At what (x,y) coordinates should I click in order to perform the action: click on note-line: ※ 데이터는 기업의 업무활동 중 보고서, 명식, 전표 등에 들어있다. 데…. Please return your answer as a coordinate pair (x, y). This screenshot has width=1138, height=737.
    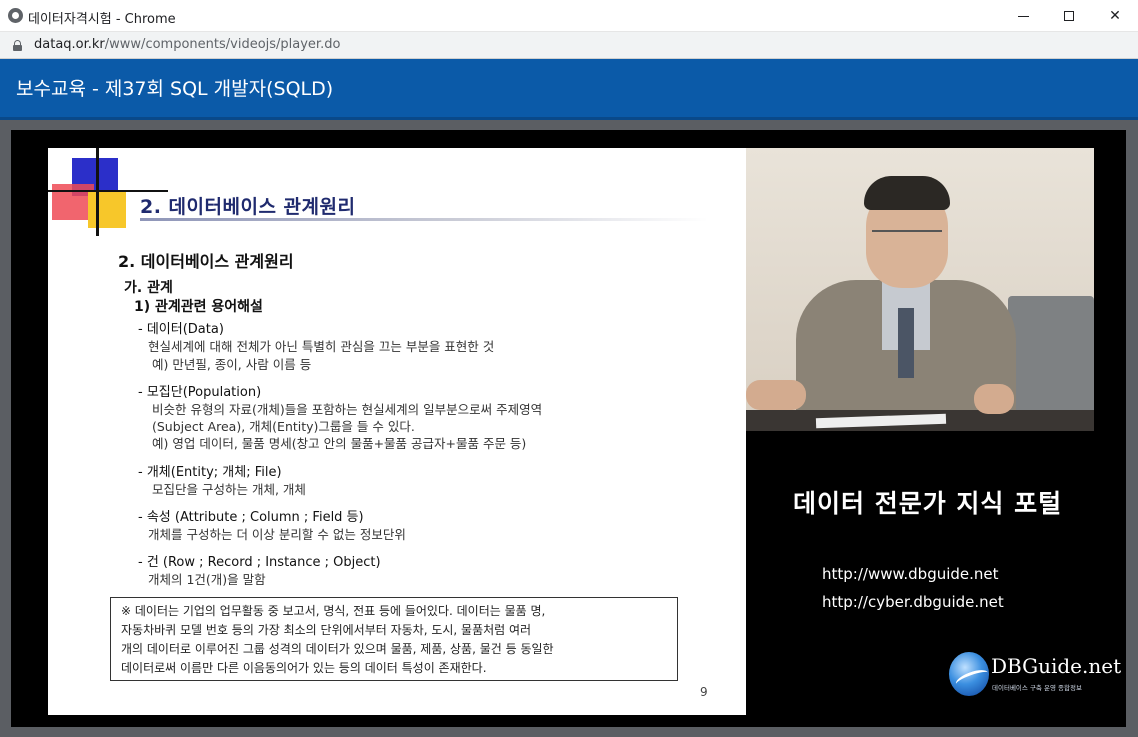
    Looking at the image, I should click on (333, 611).